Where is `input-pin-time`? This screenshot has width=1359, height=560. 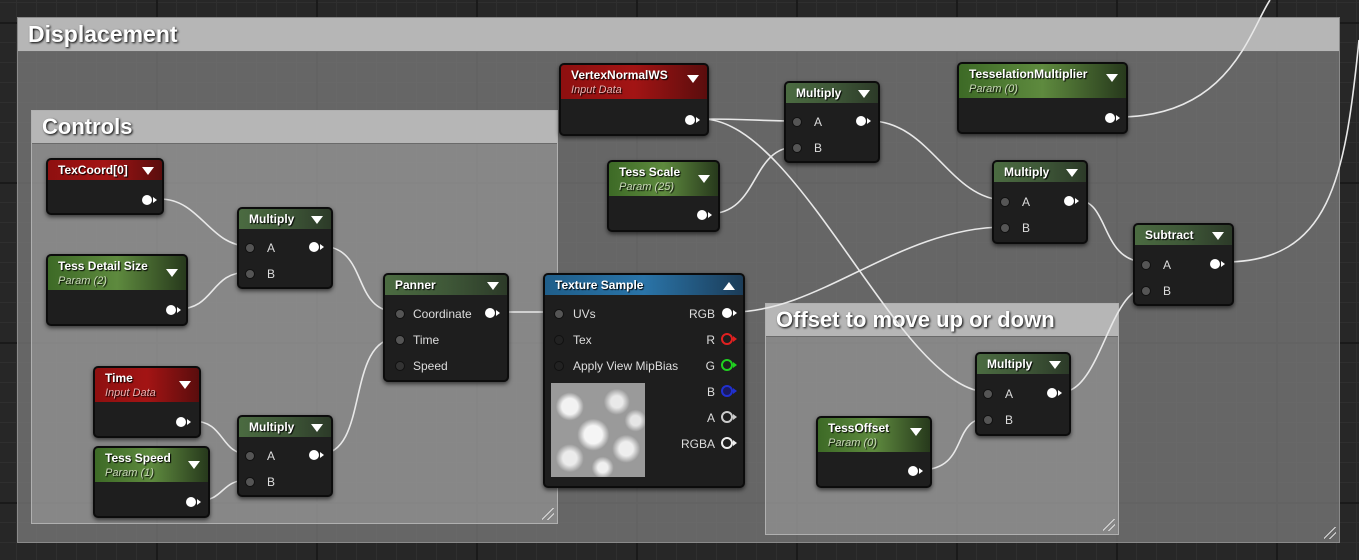
input-pin-time is located at coordinates (400, 340).